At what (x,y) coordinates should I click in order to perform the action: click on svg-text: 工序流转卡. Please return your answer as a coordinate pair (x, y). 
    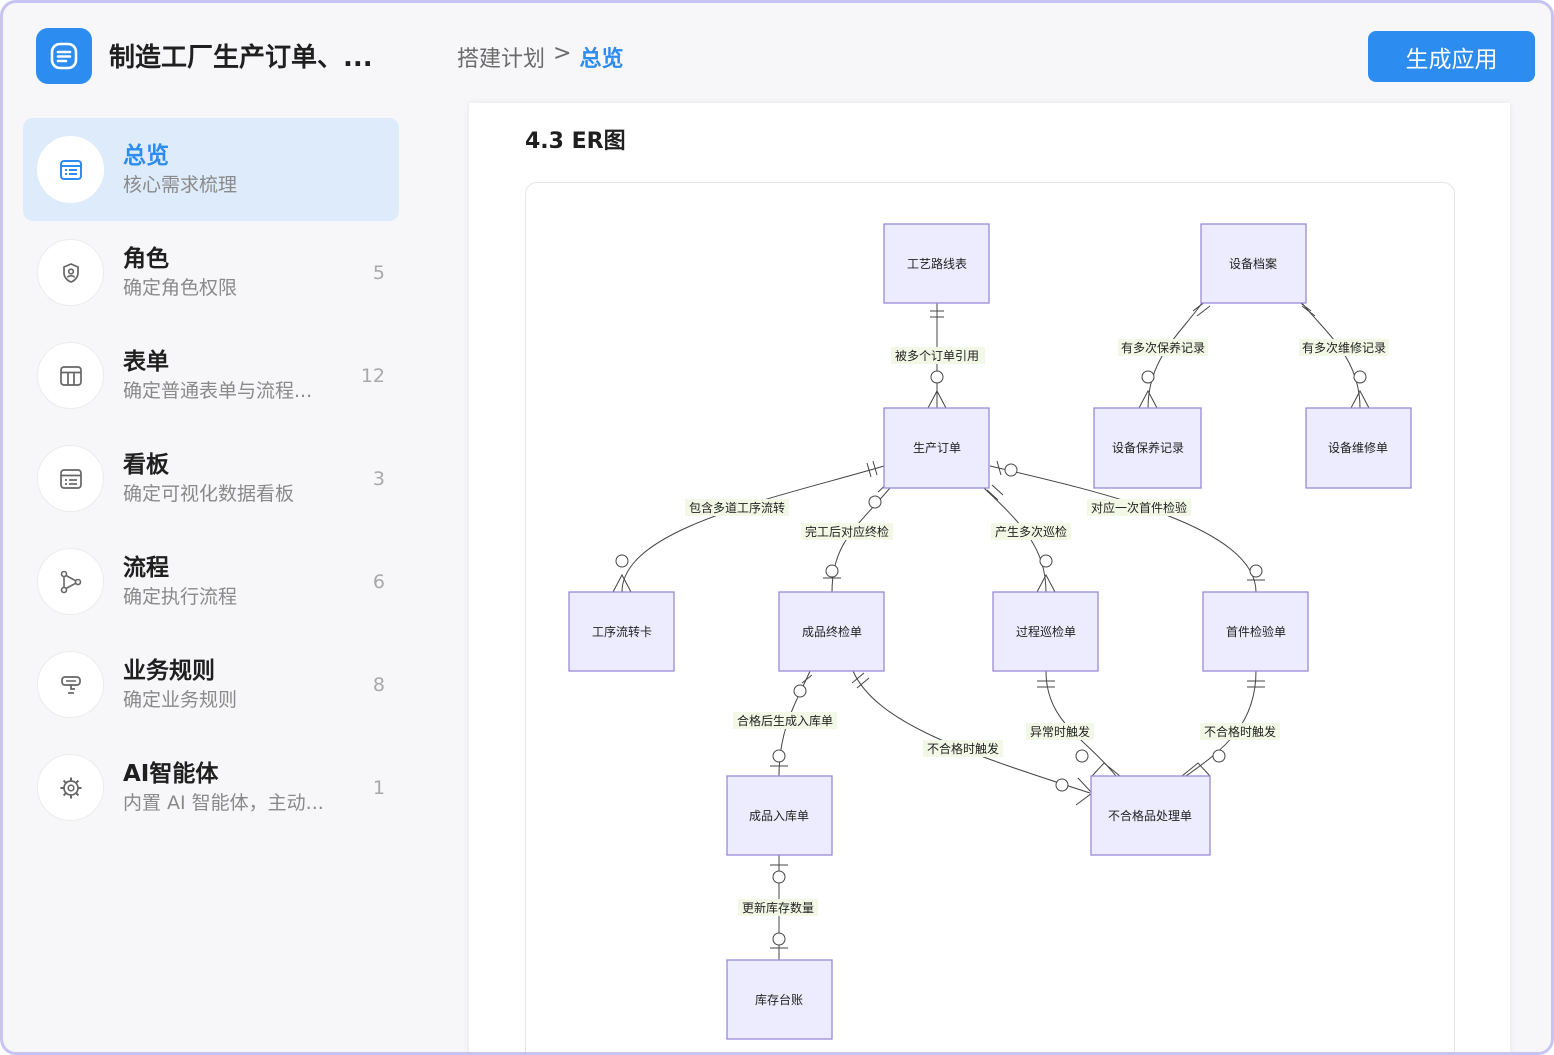
    Looking at the image, I should click on (622, 631).